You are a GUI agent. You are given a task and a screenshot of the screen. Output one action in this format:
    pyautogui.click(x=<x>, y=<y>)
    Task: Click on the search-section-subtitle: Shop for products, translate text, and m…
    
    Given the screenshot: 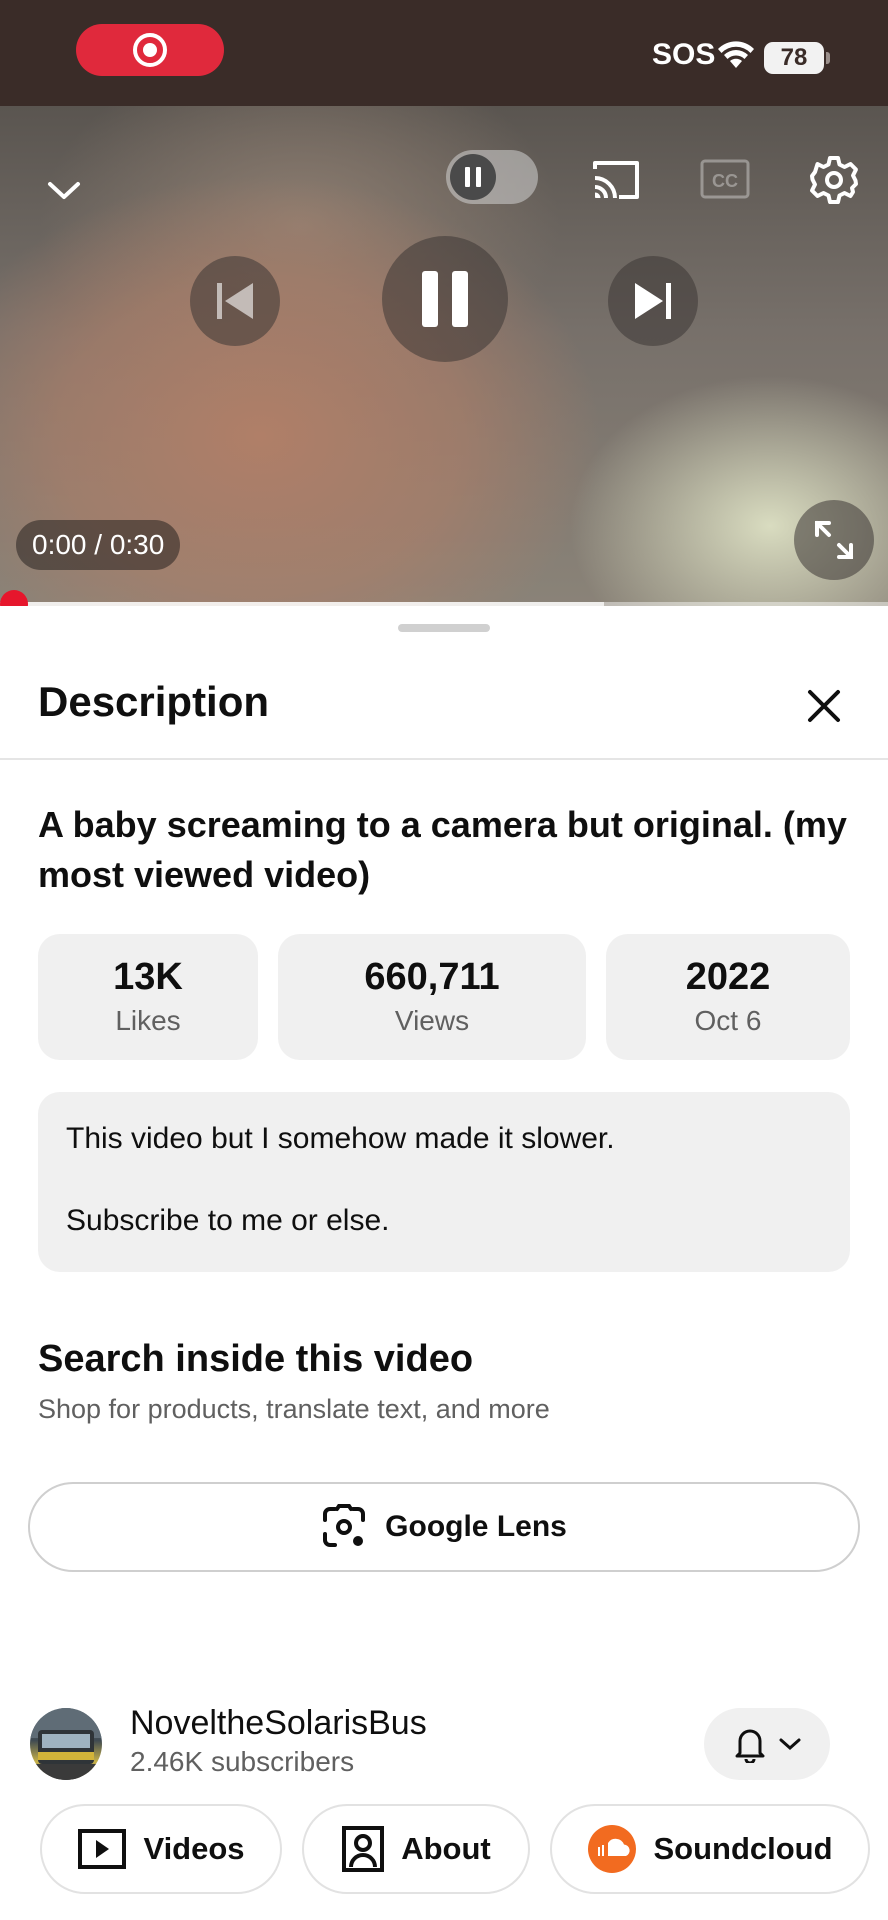 What is the action you would take?
    pyautogui.click(x=294, y=1409)
    